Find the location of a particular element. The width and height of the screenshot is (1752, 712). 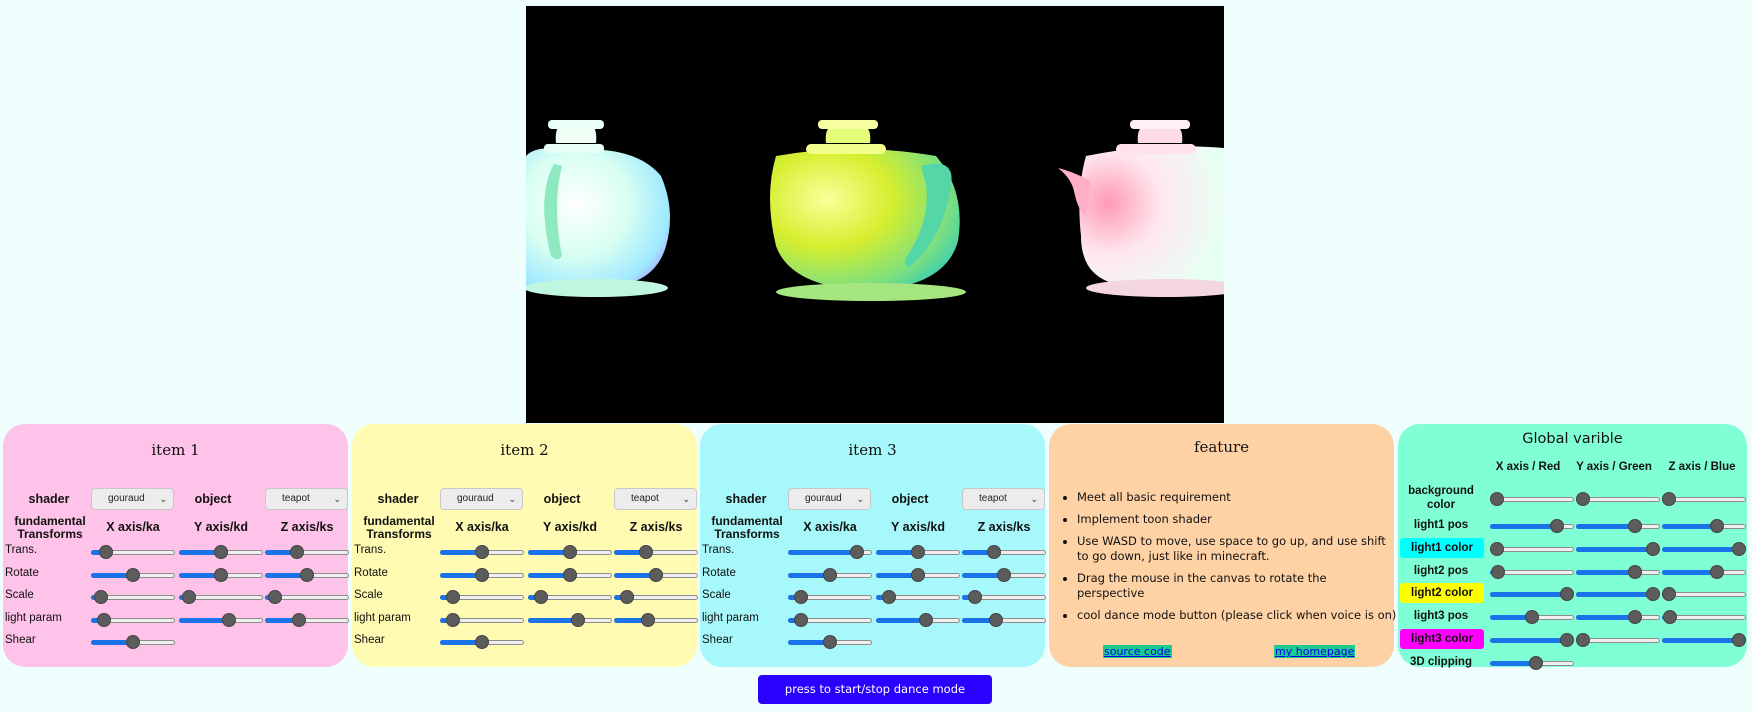

homepage-link: my homepage is located at coordinates (1315, 651).